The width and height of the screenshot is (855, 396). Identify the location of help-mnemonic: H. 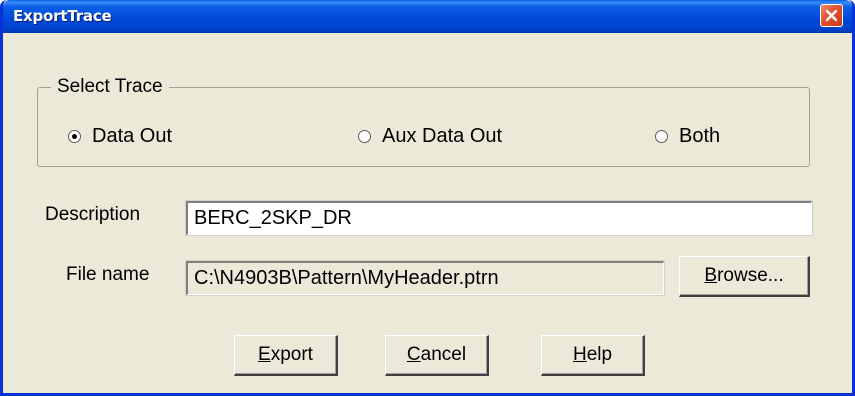
(579, 354).